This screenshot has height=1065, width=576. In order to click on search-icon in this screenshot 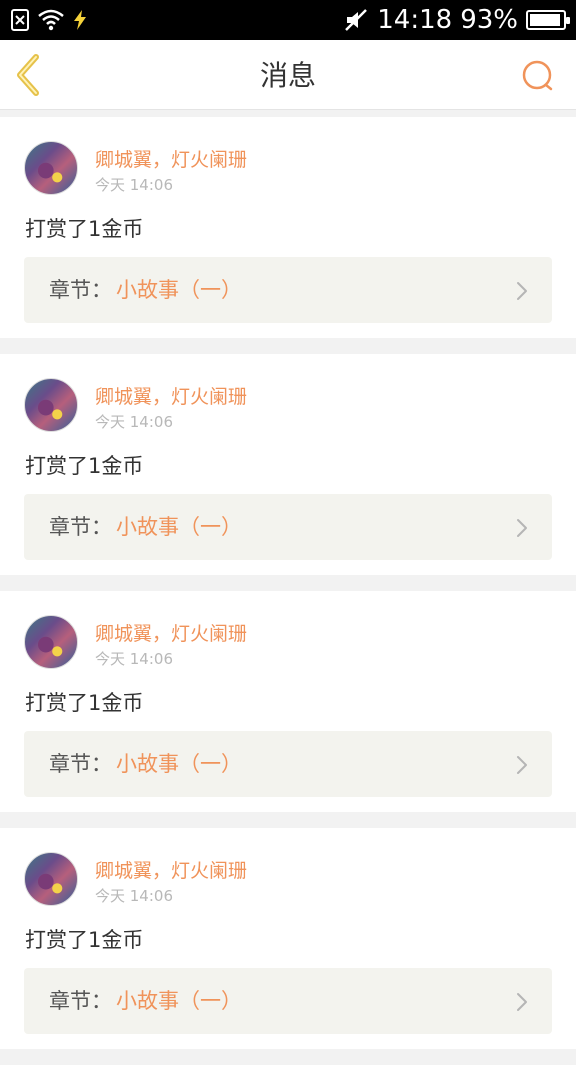, I will do `click(537, 75)`.